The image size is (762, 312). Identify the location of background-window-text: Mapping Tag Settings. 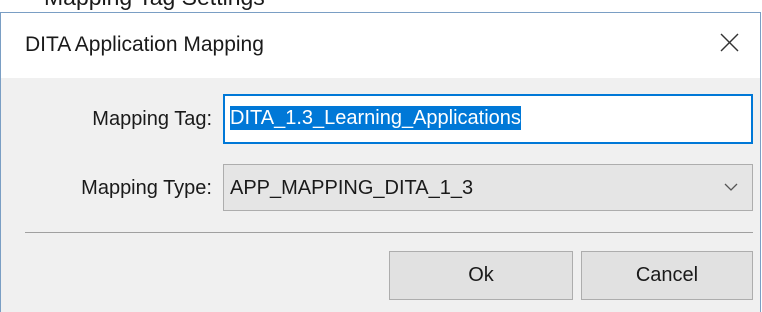
(154, 4).